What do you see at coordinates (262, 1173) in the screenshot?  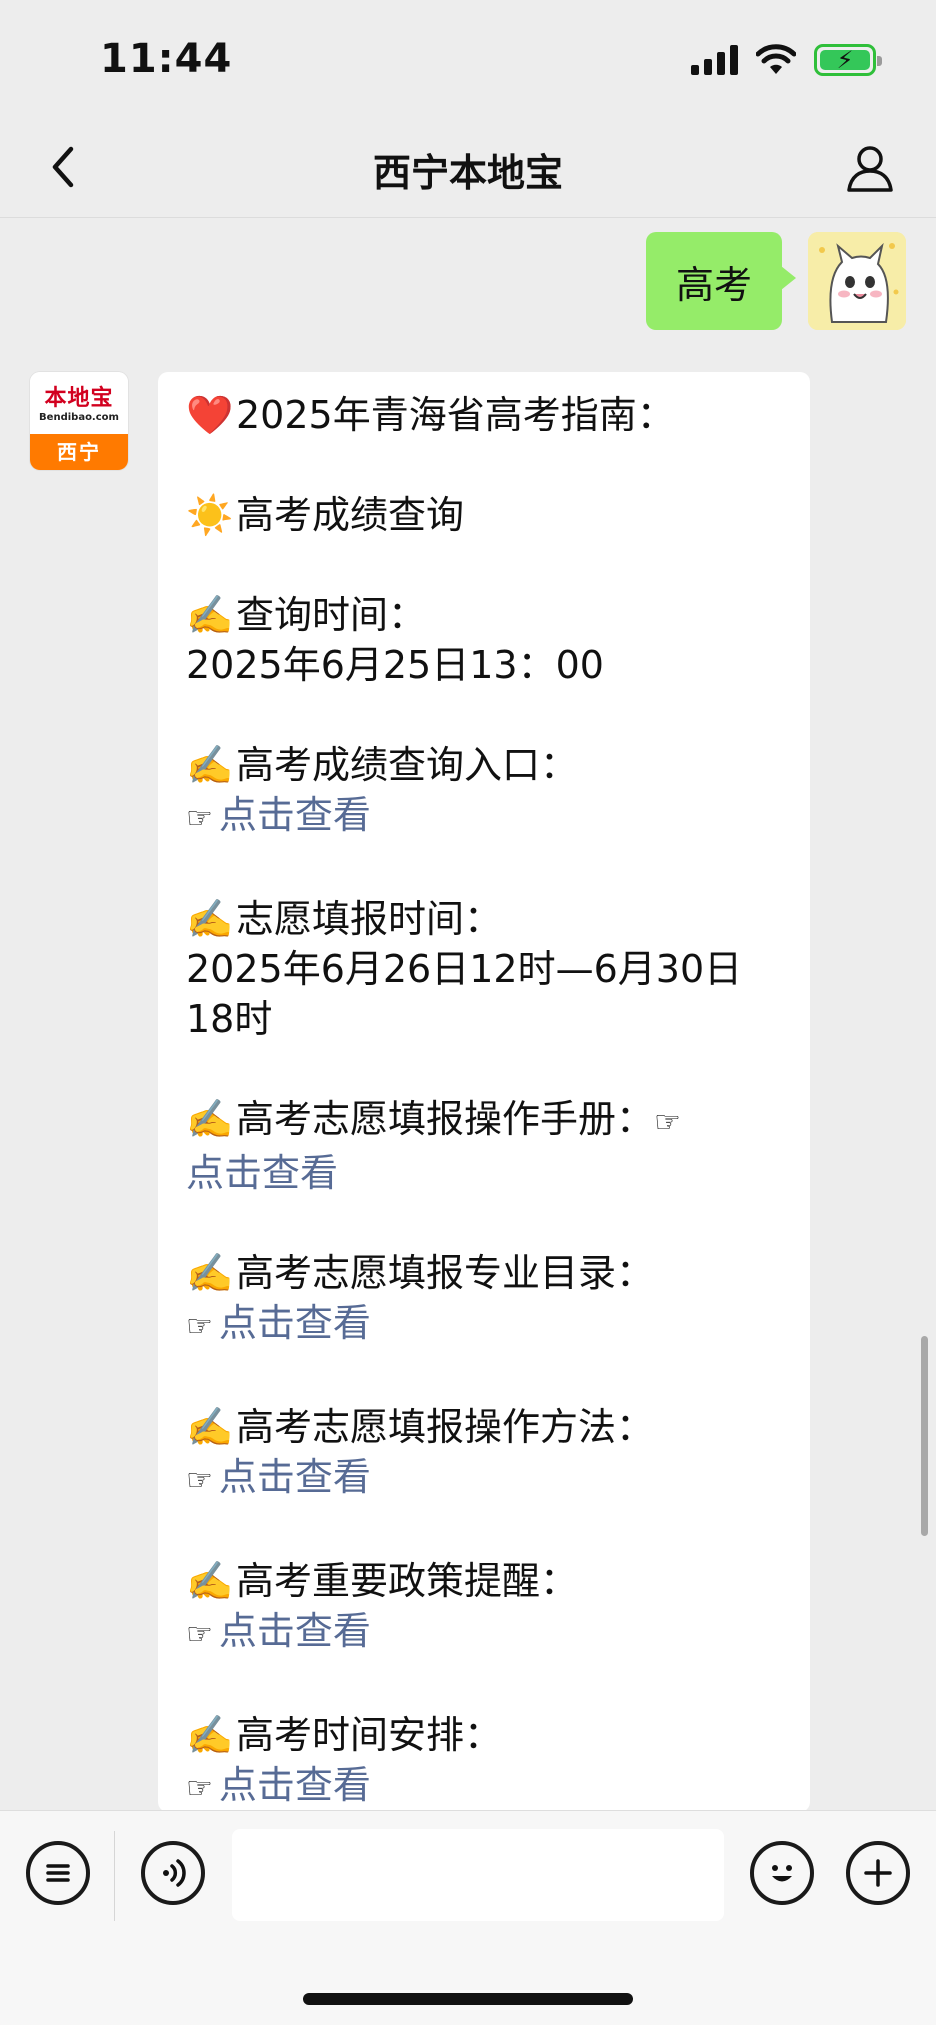 I see `manual-link: 点击查看` at bounding box center [262, 1173].